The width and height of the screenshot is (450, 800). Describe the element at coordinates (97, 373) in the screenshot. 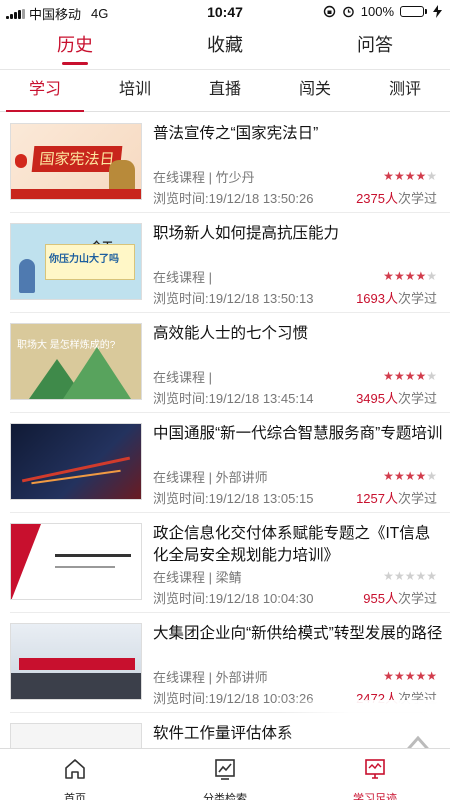

I see `mountain-shape` at that location.